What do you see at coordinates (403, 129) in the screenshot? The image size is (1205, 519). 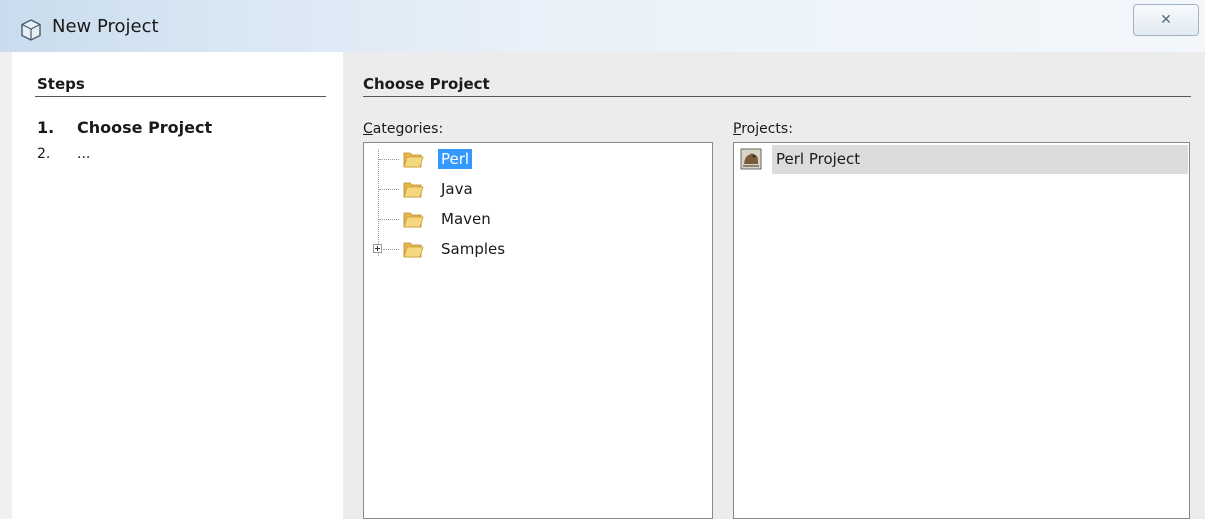 I see `categories-label: Categories:` at bounding box center [403, 129].